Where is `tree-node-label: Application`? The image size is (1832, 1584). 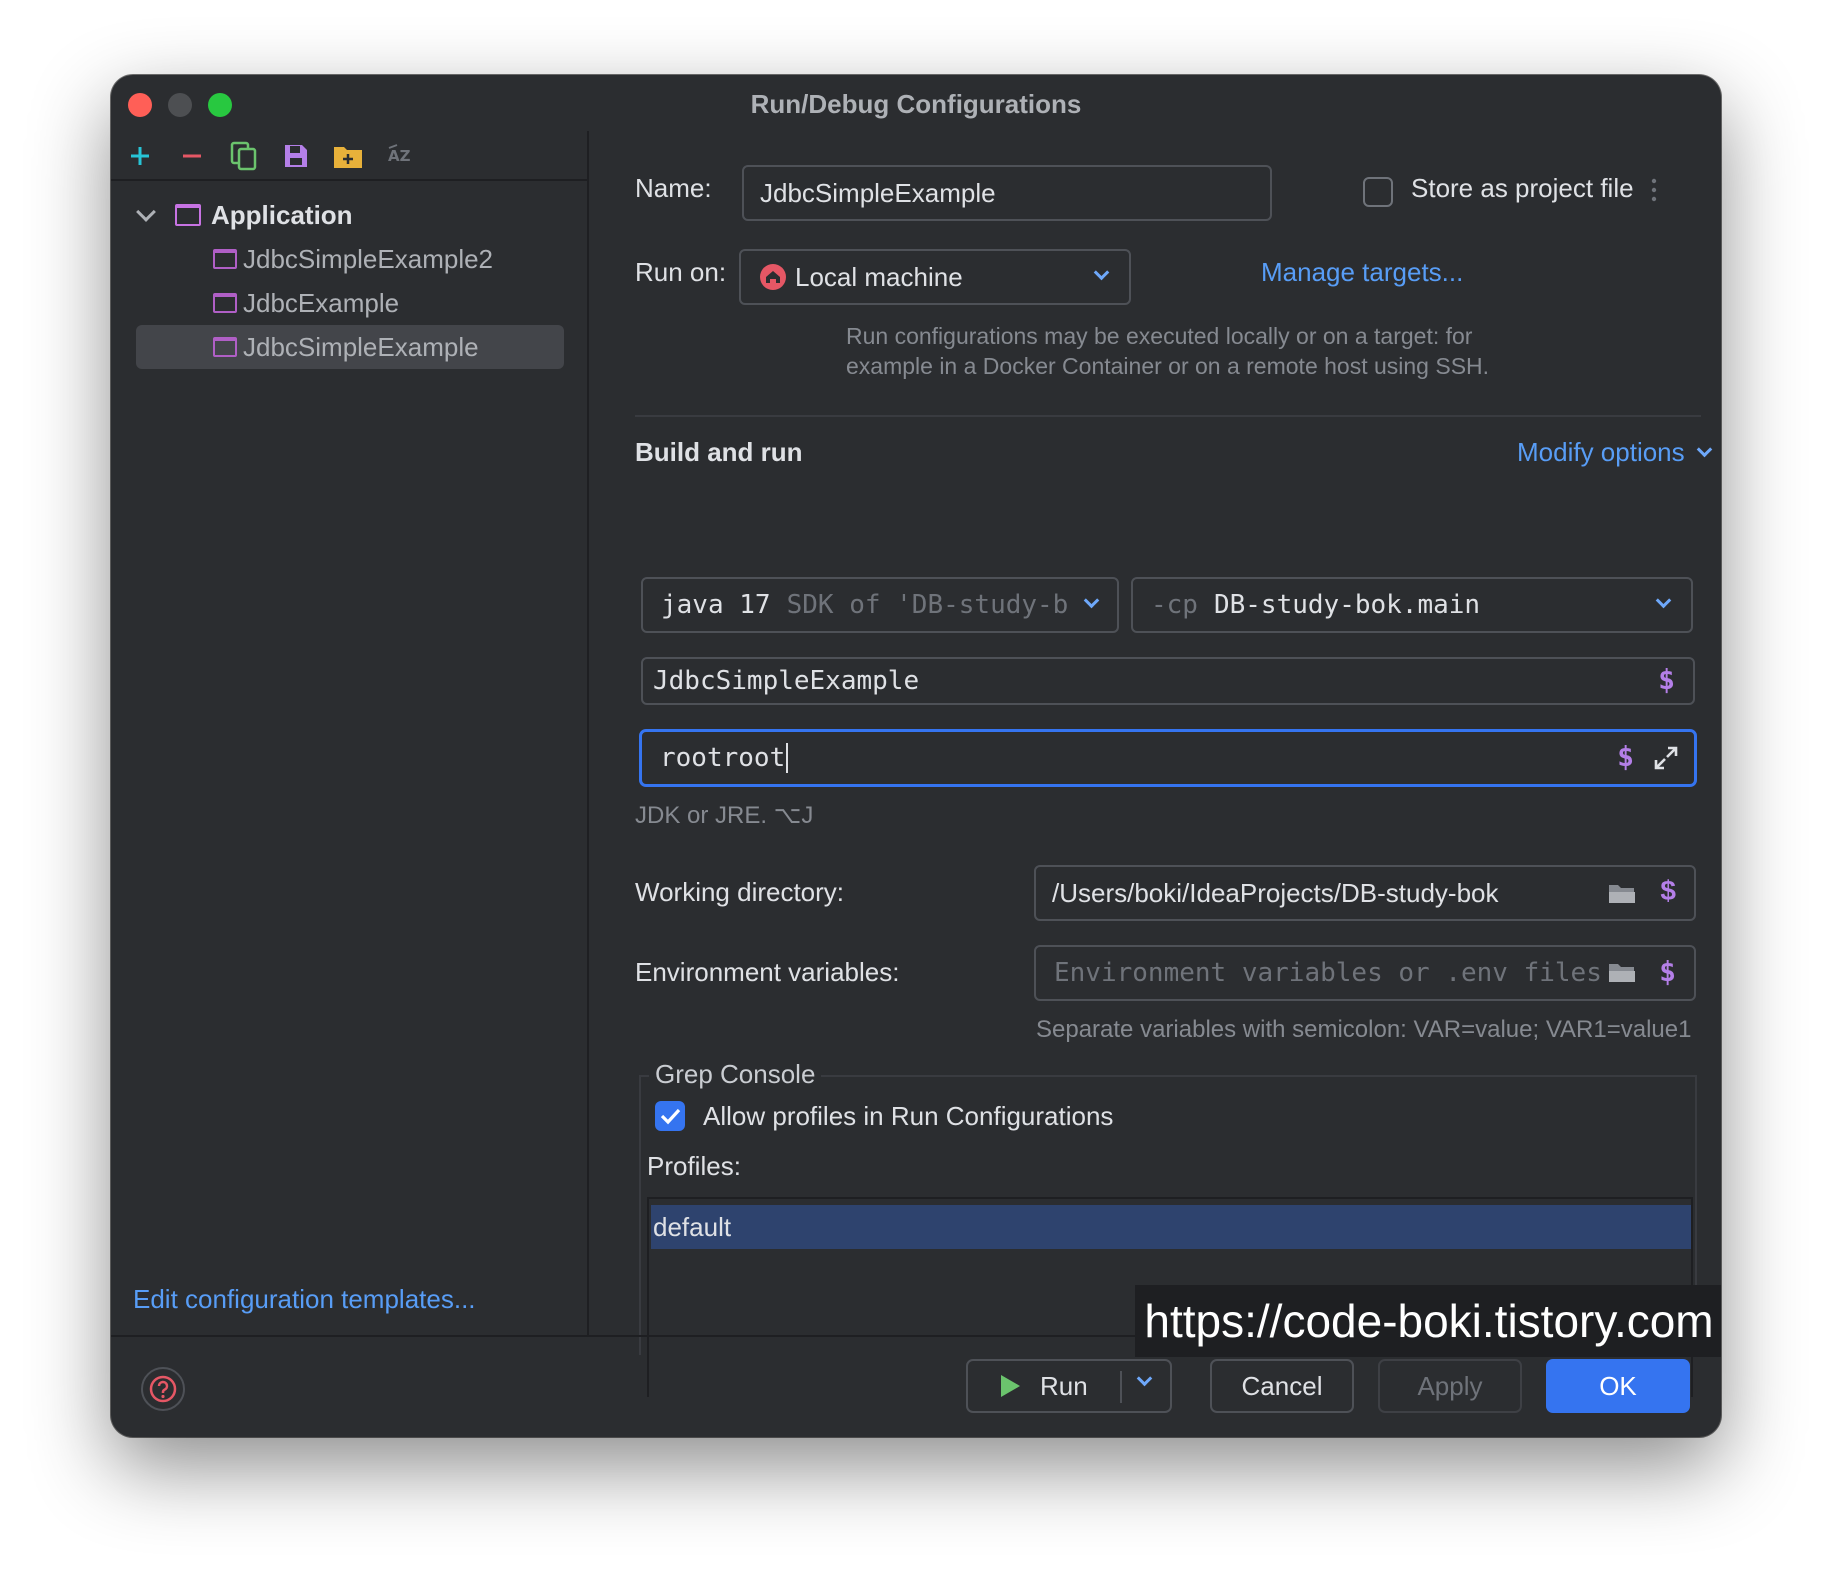
tree-node-label: Application is located at coordinates (282, 214).